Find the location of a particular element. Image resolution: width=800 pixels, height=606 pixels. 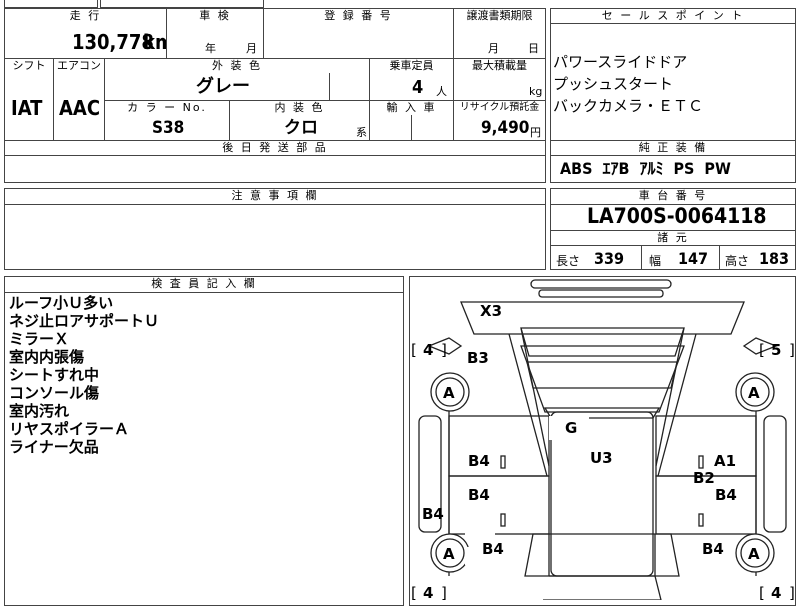

registration-header: 登 録 番 号 is located at coordinates (358, 16).